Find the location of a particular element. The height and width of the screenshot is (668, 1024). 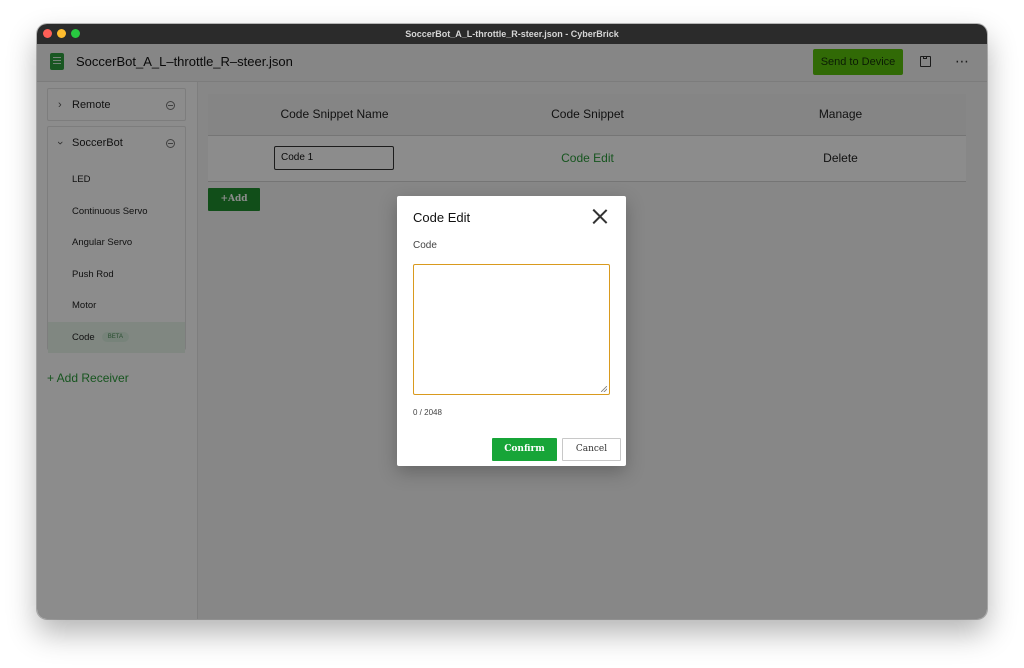

code-textarea is located at coordinates (511, 329).